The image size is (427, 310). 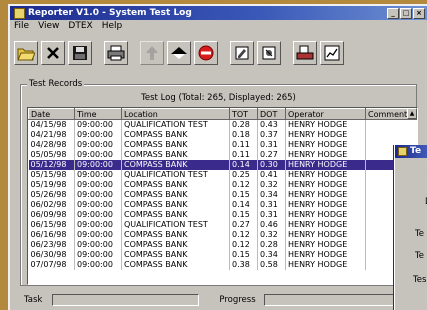 I want to click on title-bar: Reporter V1.0 - System Test Log _ □ ×, so click(x=218, y=13).